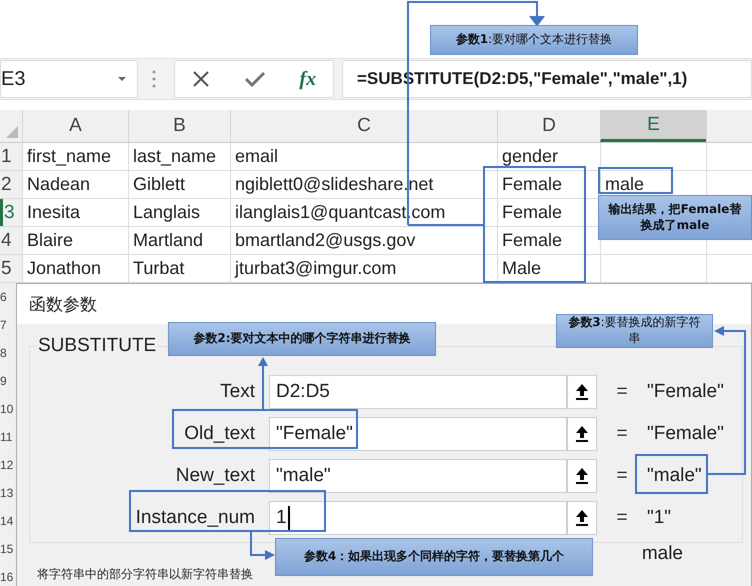 Image resolution: width=752 pixels, height=586 pixels. Describe the element at coordinates (418, 392) in the screenshot. I see `argument-field: D2:D5` at that location.